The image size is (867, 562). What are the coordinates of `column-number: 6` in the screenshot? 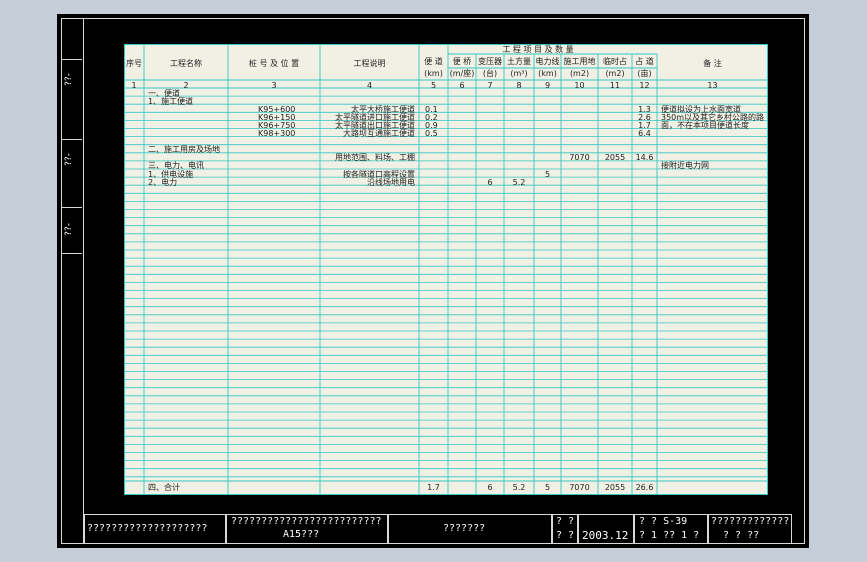 It's located at (462, 85).